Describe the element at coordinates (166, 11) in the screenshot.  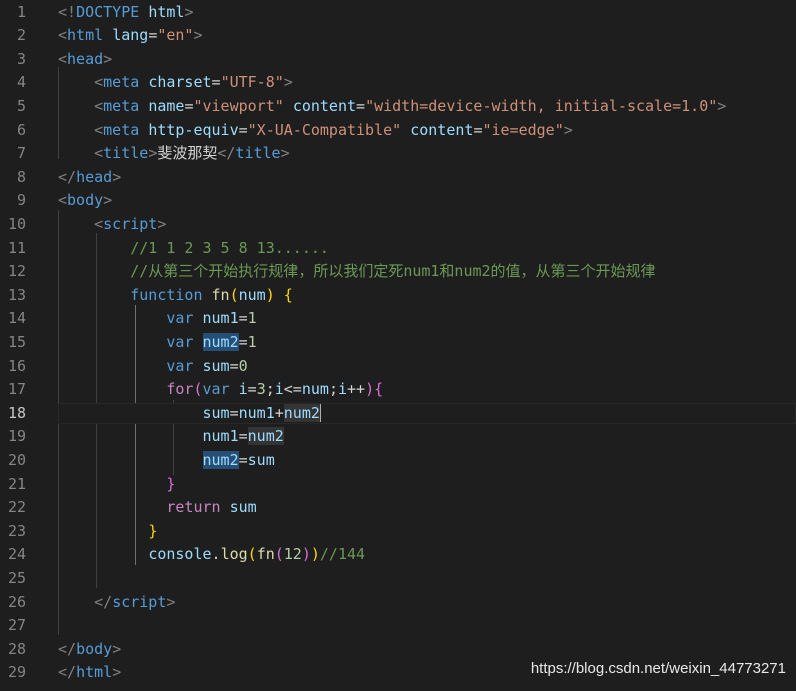
I see `code-token: html` at that location.